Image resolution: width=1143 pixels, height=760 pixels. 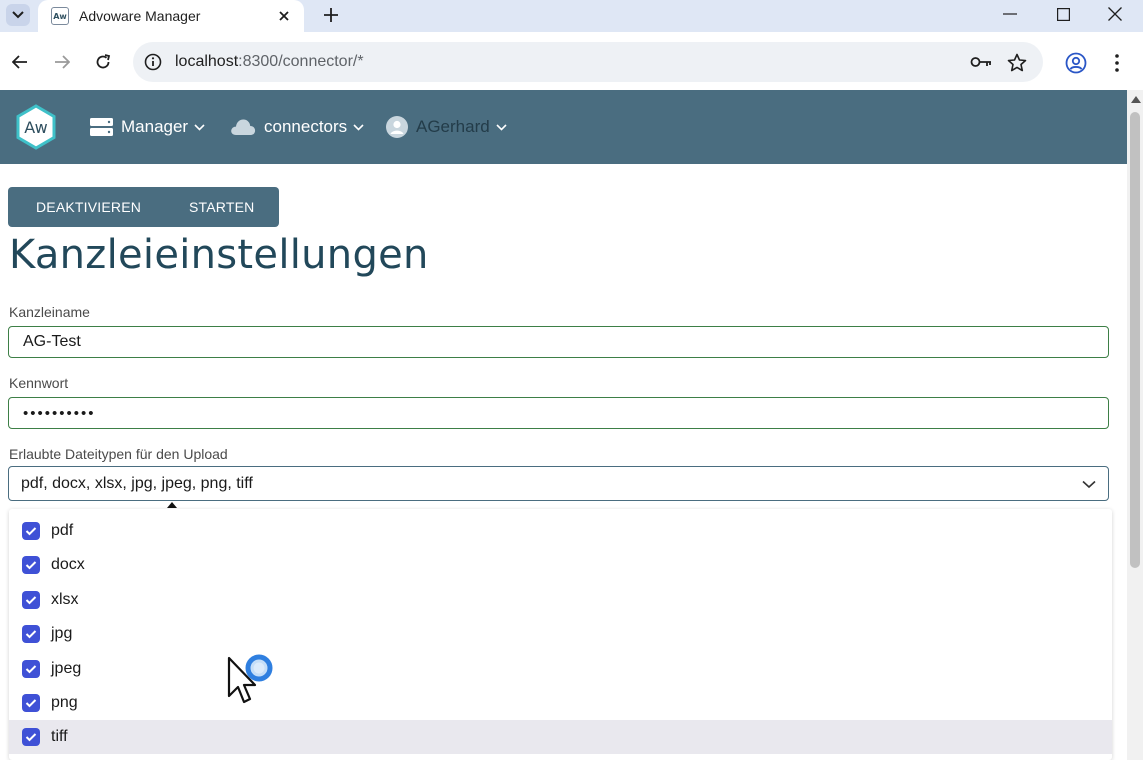 What do you see at coordinates (306, 126) in the screenshot?
I see `nav-connectors-label: connectors` at bounding box center [306, 126].